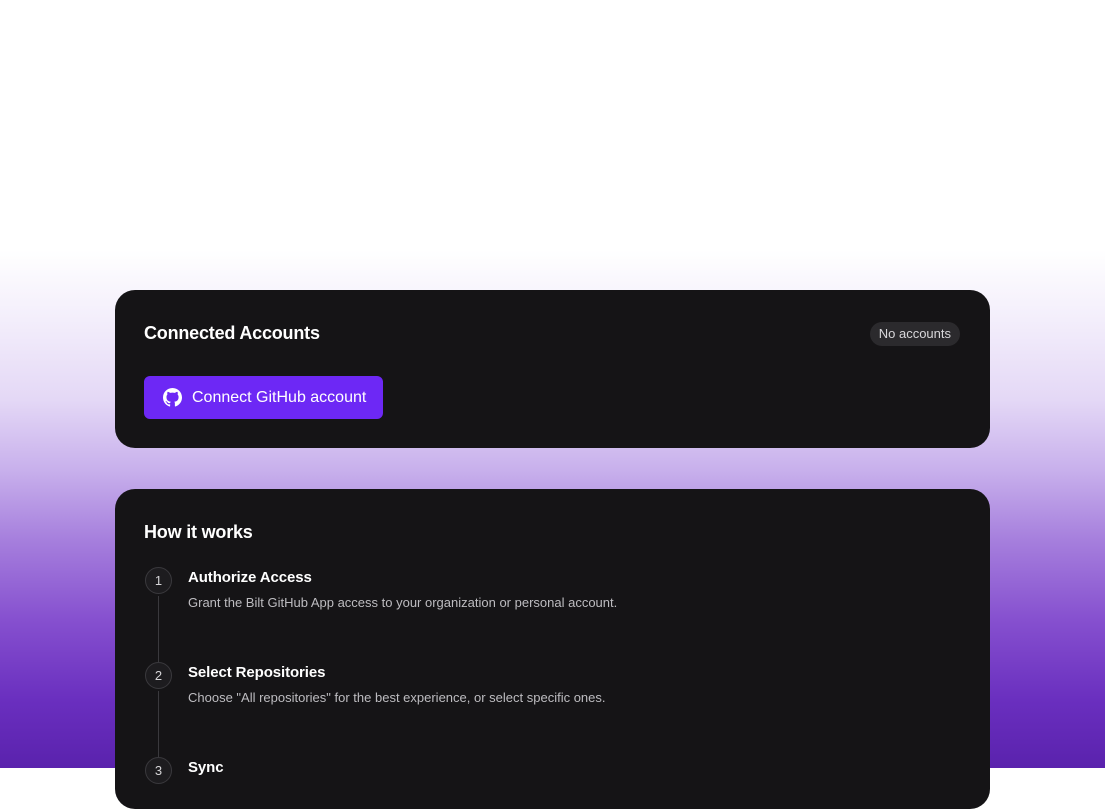 This screenshot has height=809, width=1105. I want to click on step-number: 3, so click(158, 770).